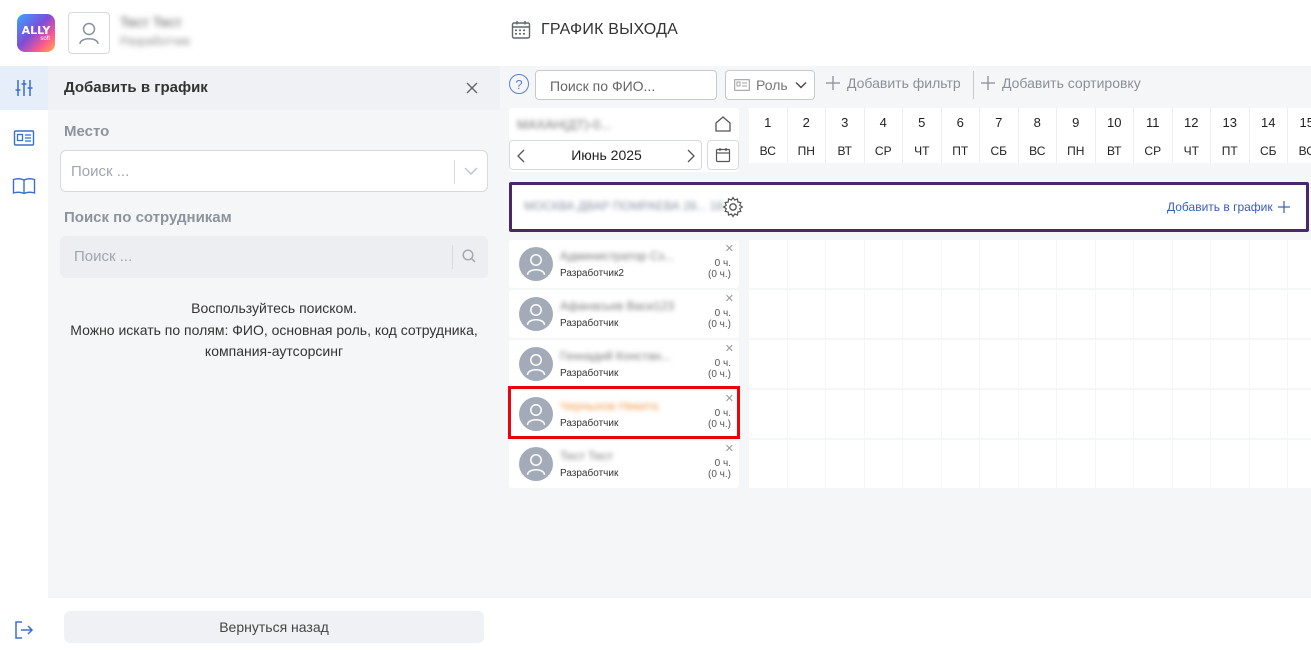 The image size is (1311, 656). Describe the element at coordinates (24, 88) in the screenshot. I see `rail-filters-button` at that location.